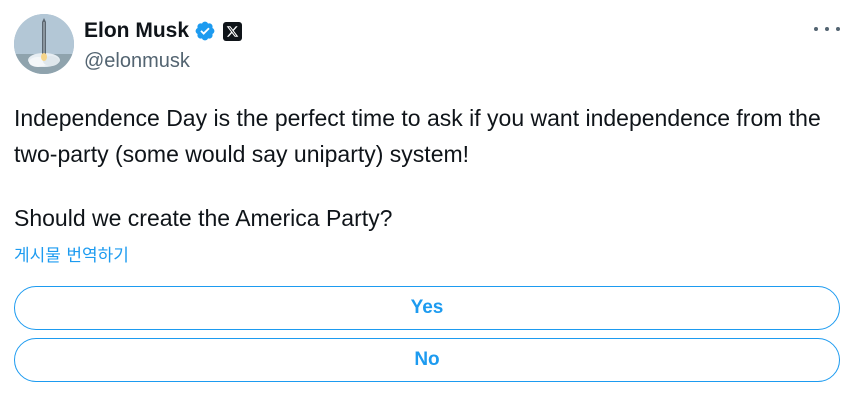  I want to click on poll-option-no: No, so click(427, 360).